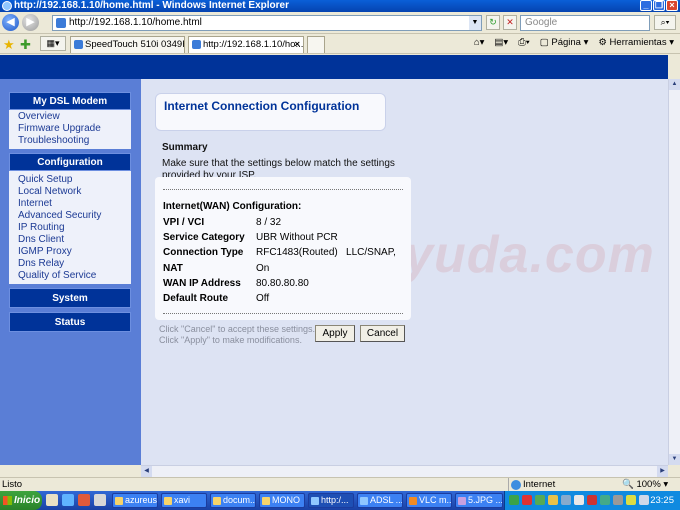 This screenshot has height=510, width=680. Describe the element at coordinates (672, 5) in the screenshot. I see `close-window-button: ×` at that location.